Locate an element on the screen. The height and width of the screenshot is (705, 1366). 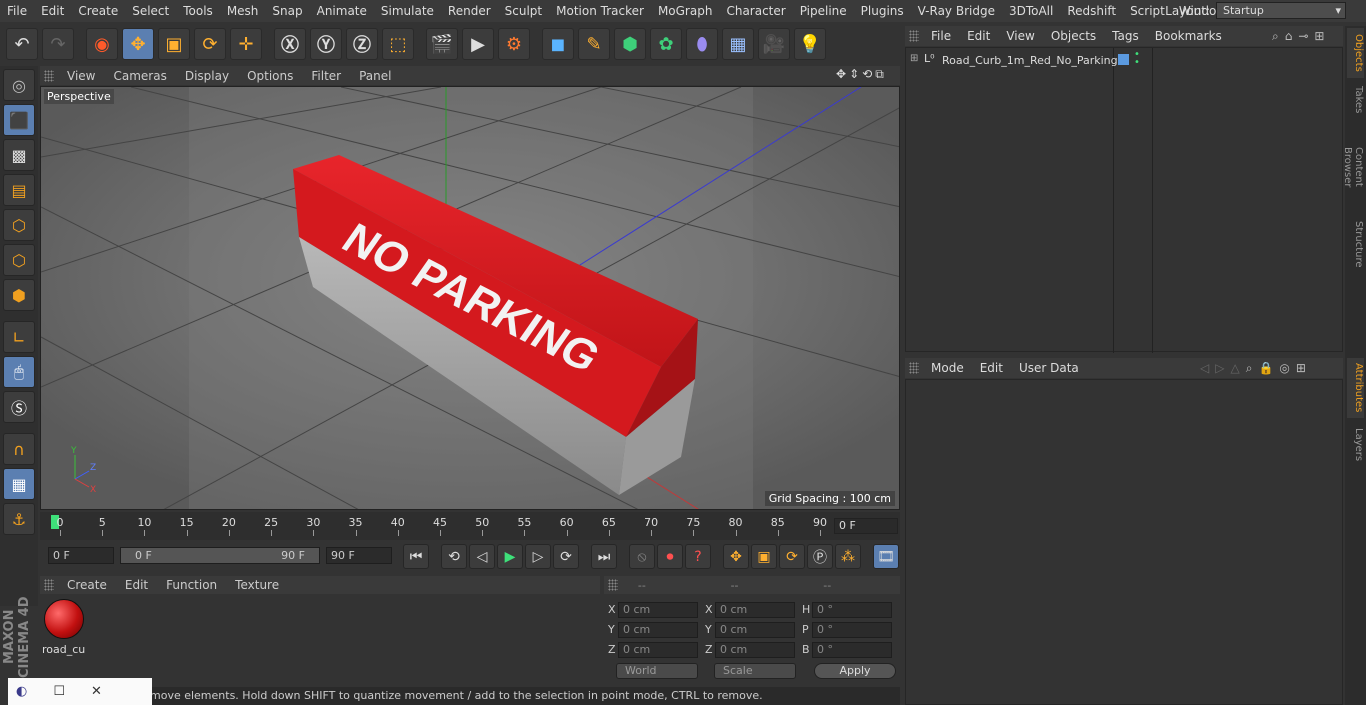
scale-dropdown: Scale is located at coordinates (755, 671).